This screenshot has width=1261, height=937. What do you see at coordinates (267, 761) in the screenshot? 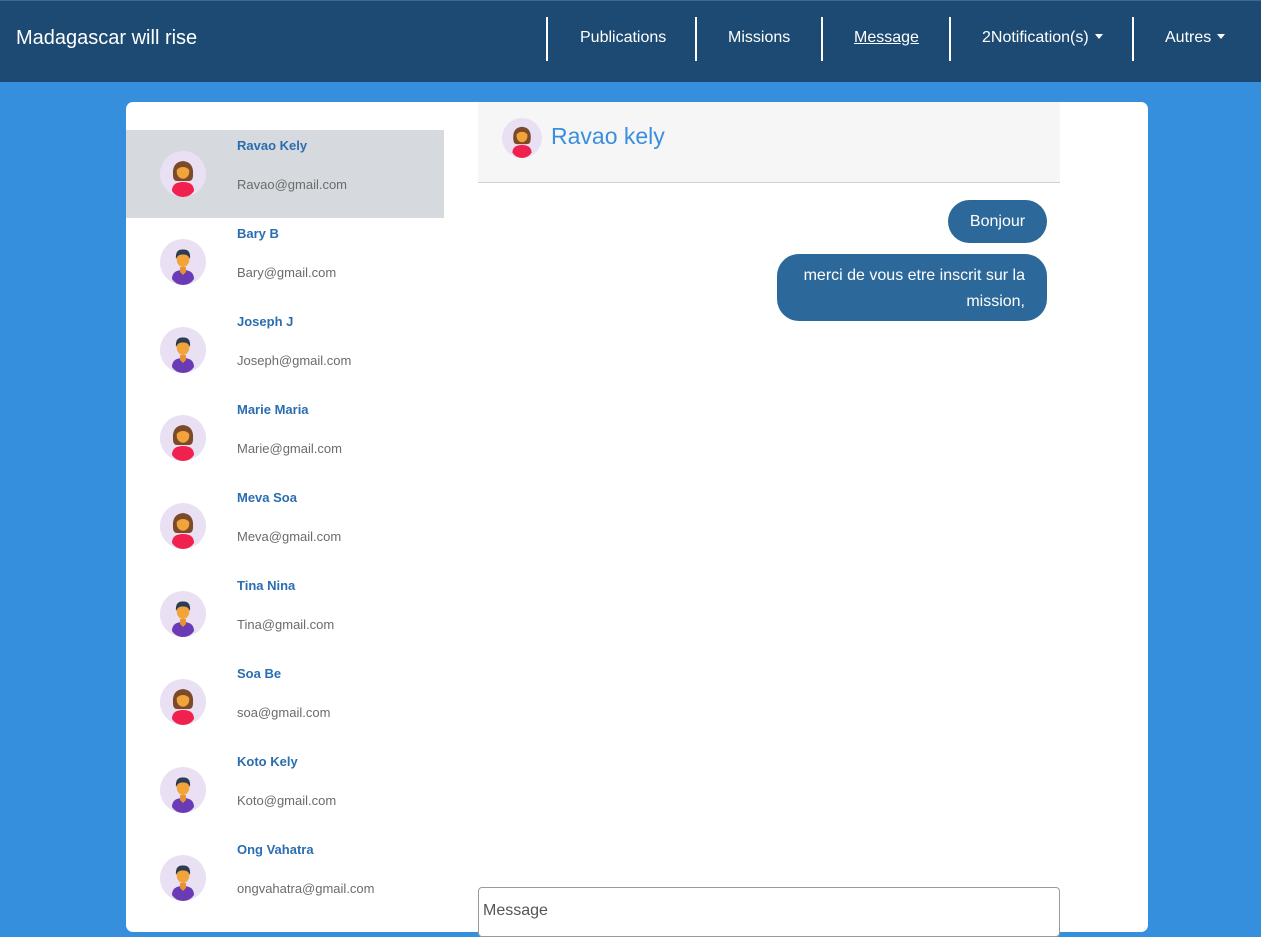
I see `contact-name: Koto Kely` at bounding box center [267, 761].